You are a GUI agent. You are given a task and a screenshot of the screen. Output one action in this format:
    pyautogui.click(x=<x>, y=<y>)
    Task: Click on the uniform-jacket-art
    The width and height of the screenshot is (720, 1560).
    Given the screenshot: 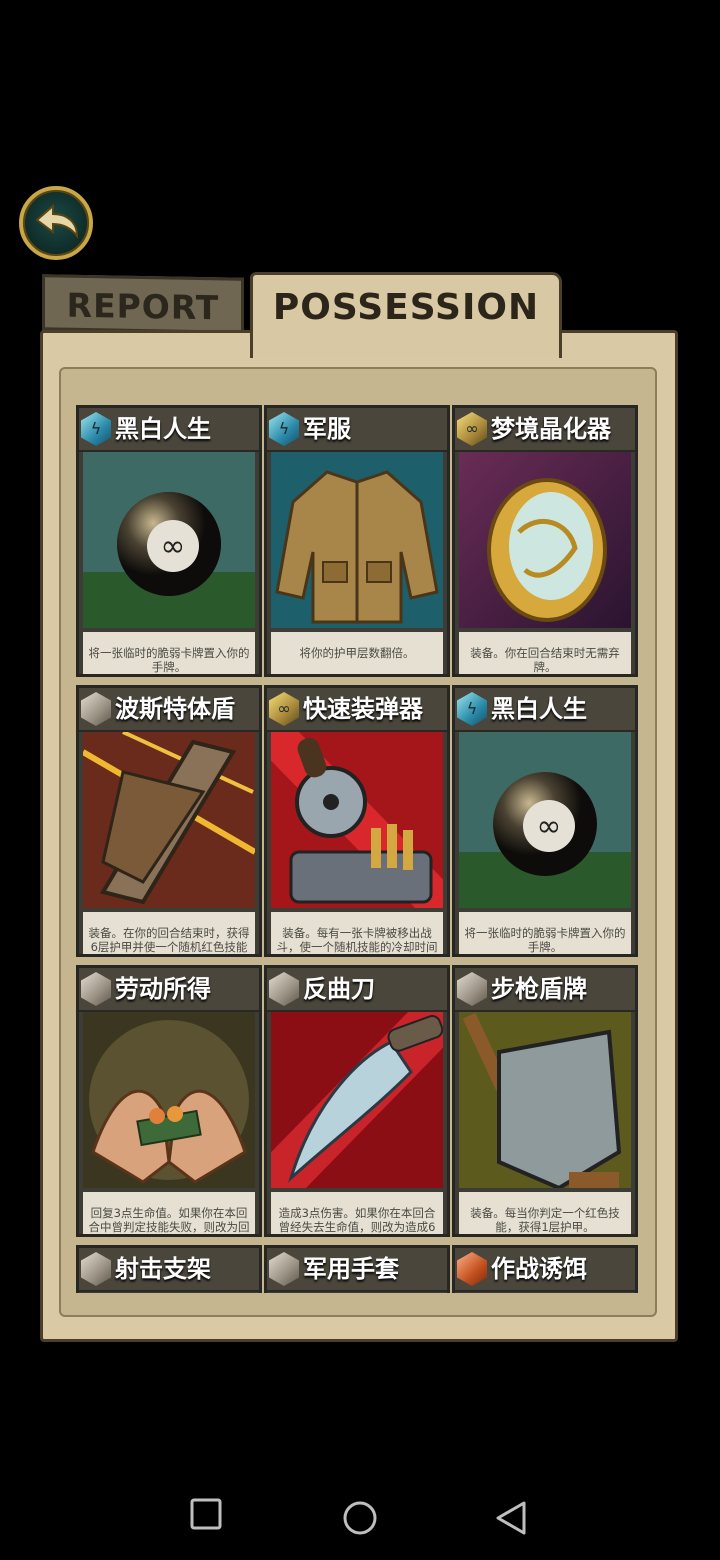 What is the action you would take?
    pyautogui.click(x=357, y=540)
    